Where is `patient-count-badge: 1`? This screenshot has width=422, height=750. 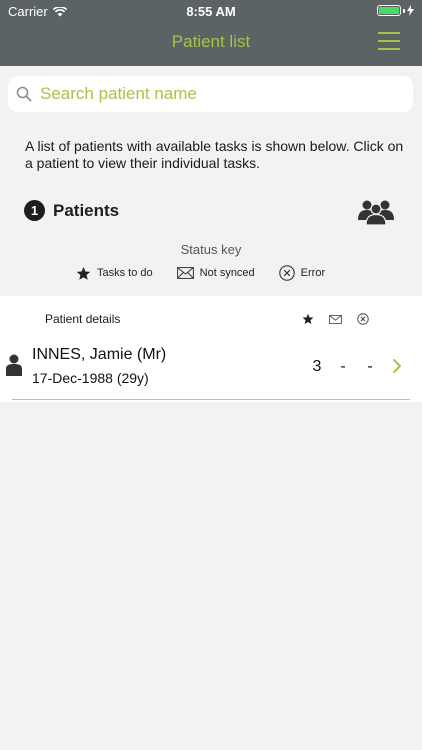 patient-count-badge: 1 is located at coordinates (34, 210).